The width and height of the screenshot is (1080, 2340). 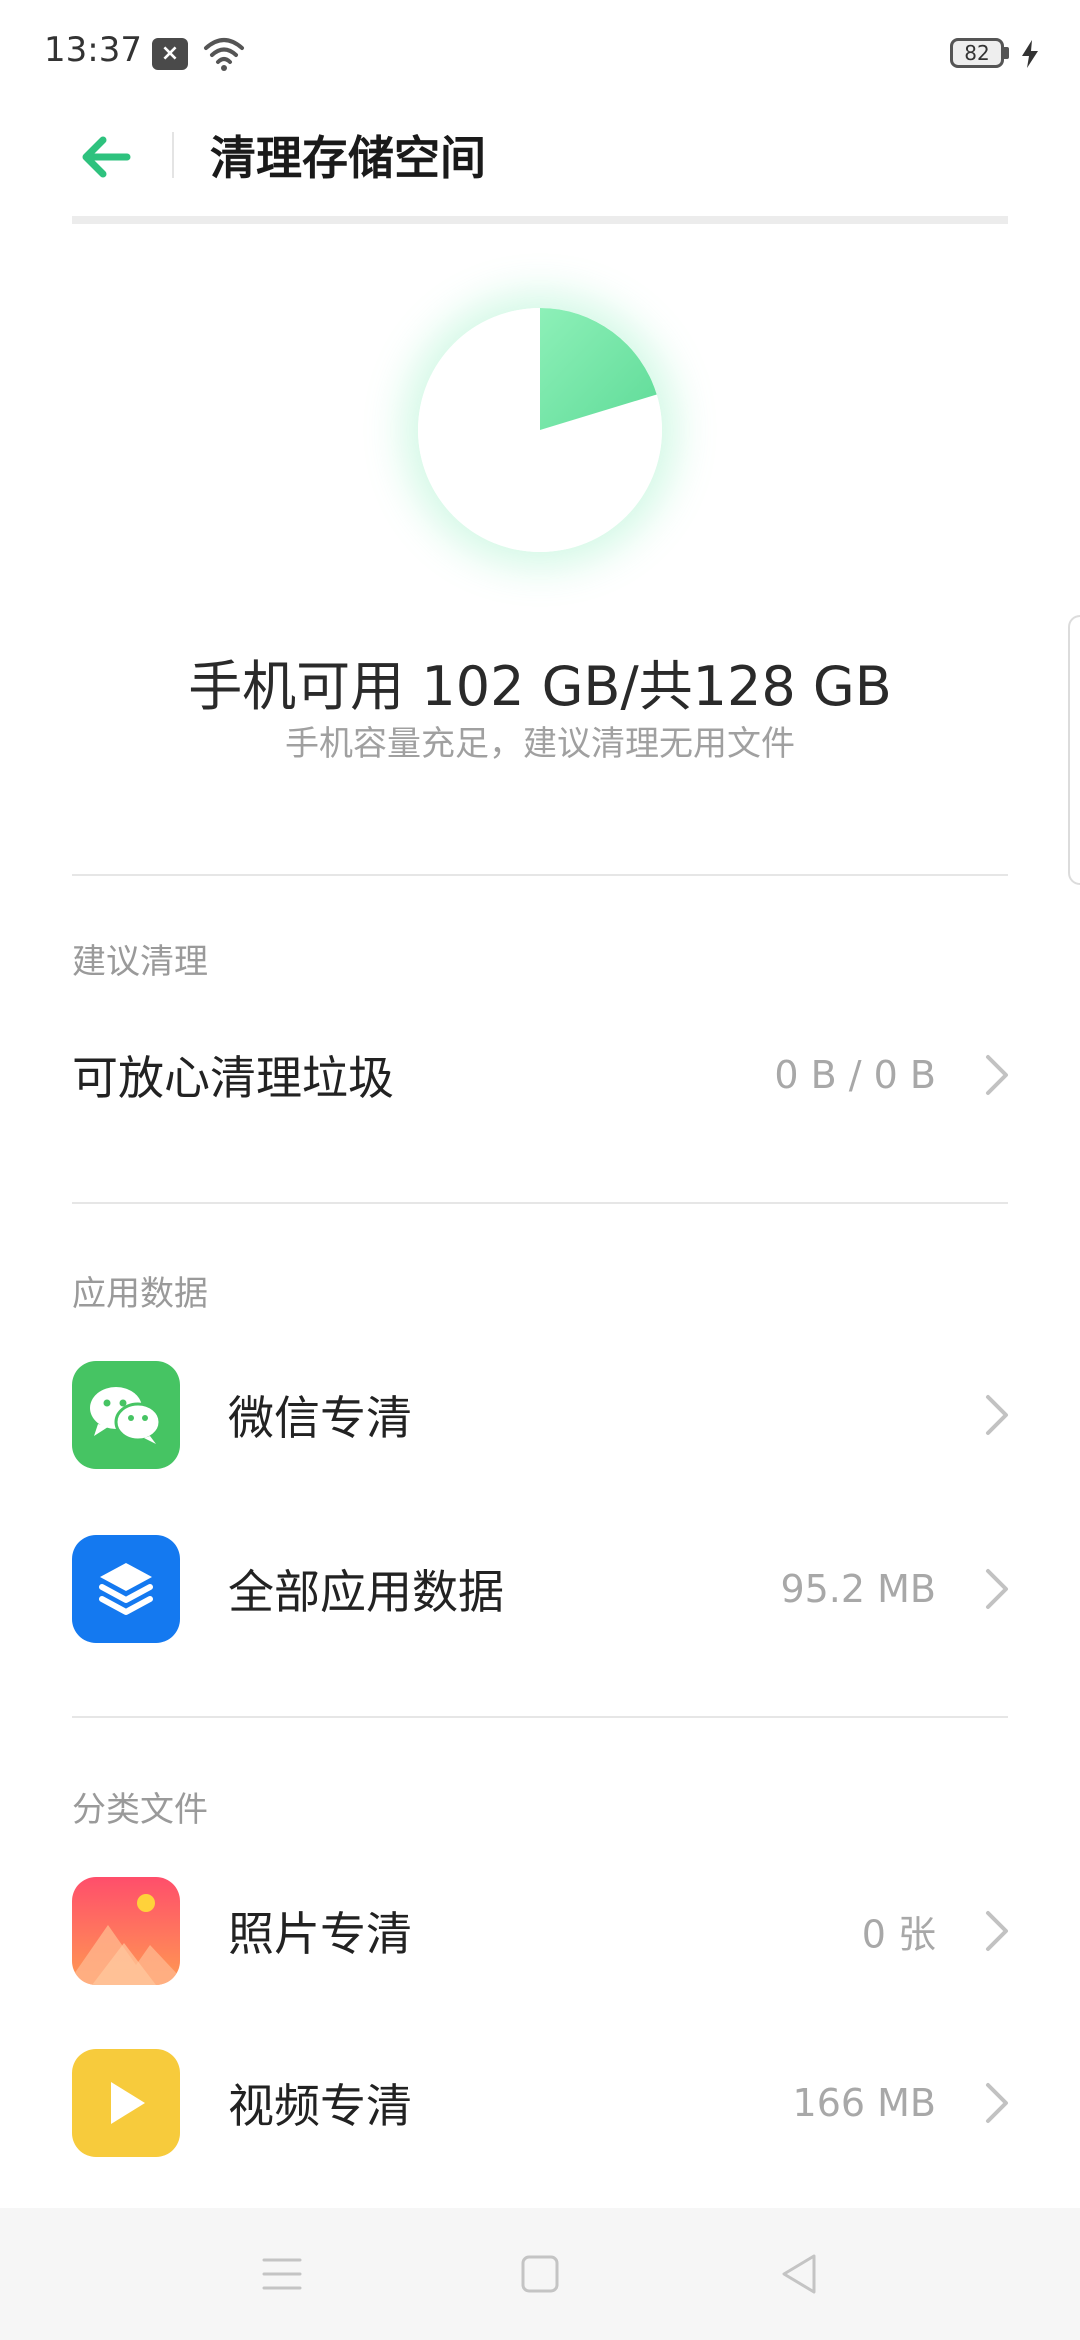 What do you see at coordinates (126, 1589) in the screenshot?
I see `layers-icon` at bounding box center [126, 1589].